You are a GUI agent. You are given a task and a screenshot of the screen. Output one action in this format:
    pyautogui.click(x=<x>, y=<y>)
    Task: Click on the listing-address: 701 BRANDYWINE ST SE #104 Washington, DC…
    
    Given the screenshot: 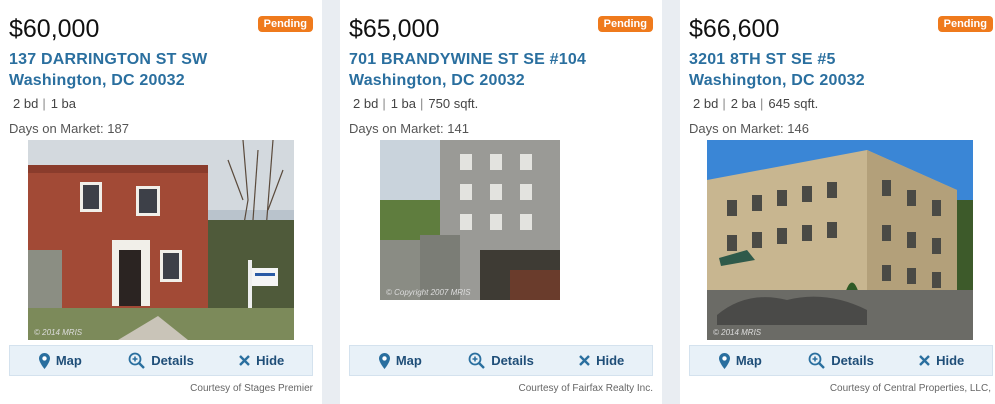 What is the action you would take?
    pyautogui.click(x=467, y=70)
    